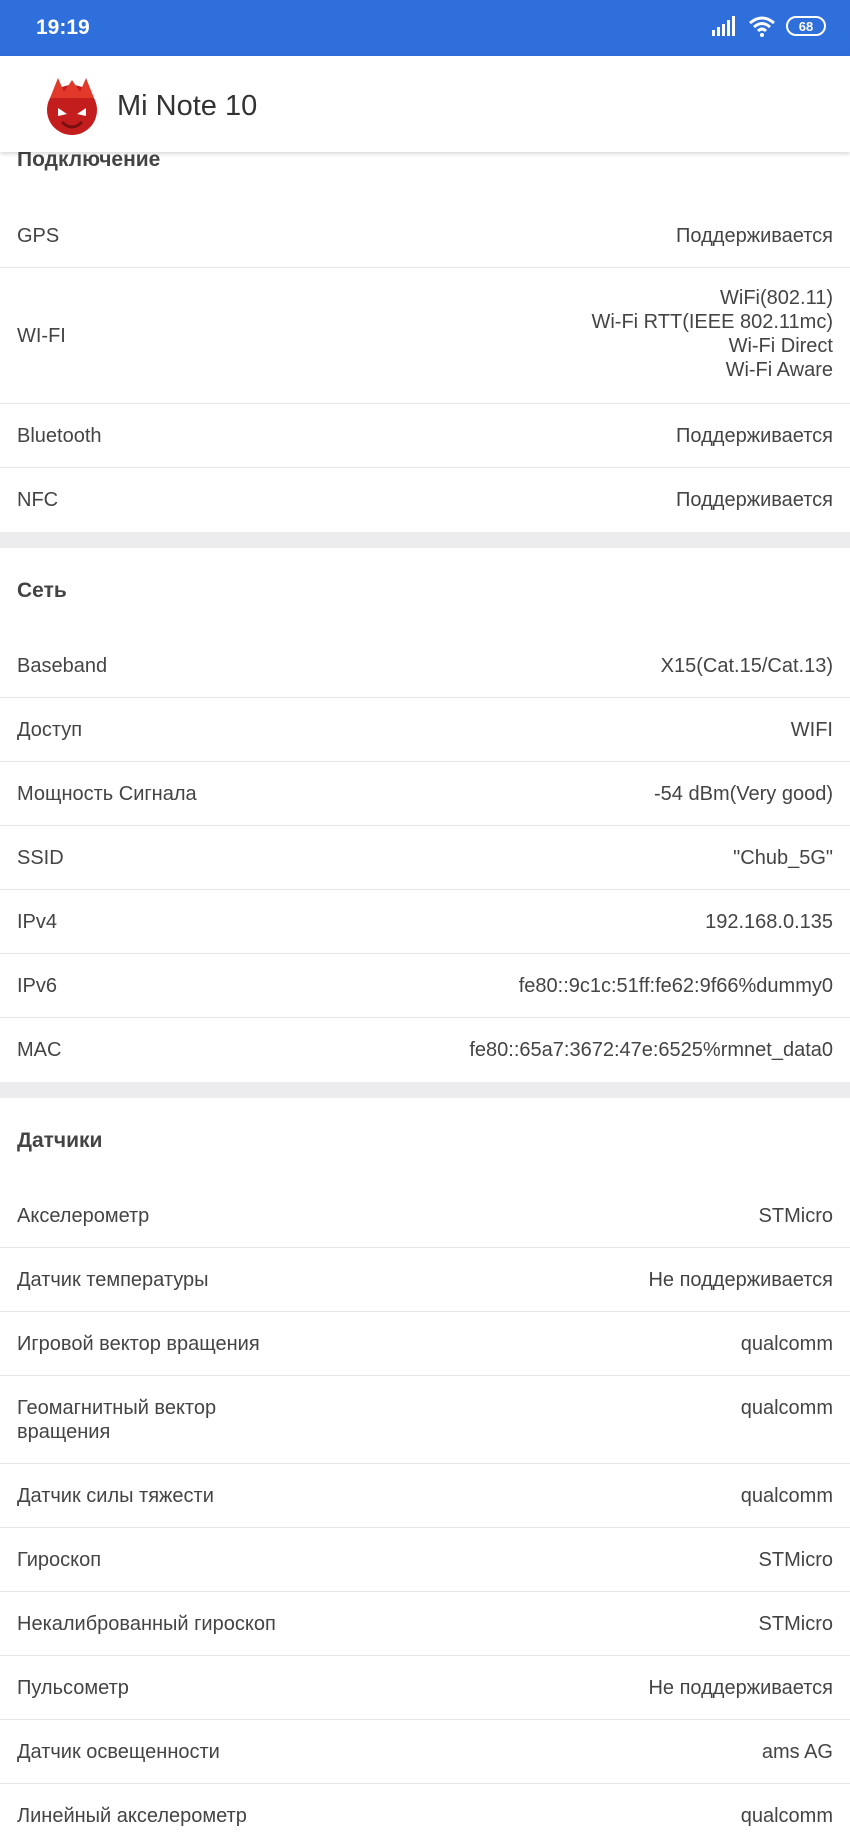  I want to click on info-row-label: Доступ, so click(50, 730).